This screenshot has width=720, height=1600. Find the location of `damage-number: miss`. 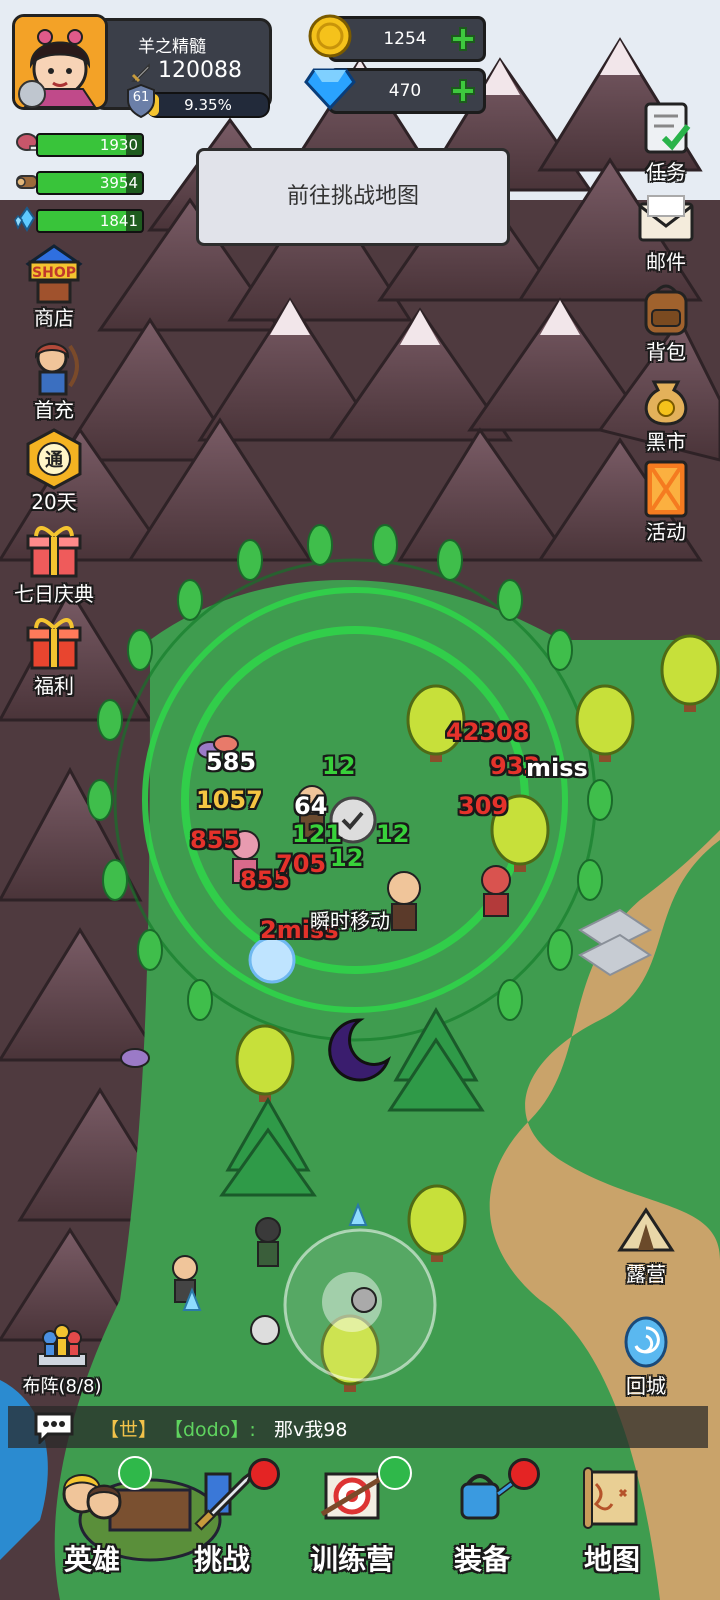

damage-number: miss is located at coordinates (557, 768).